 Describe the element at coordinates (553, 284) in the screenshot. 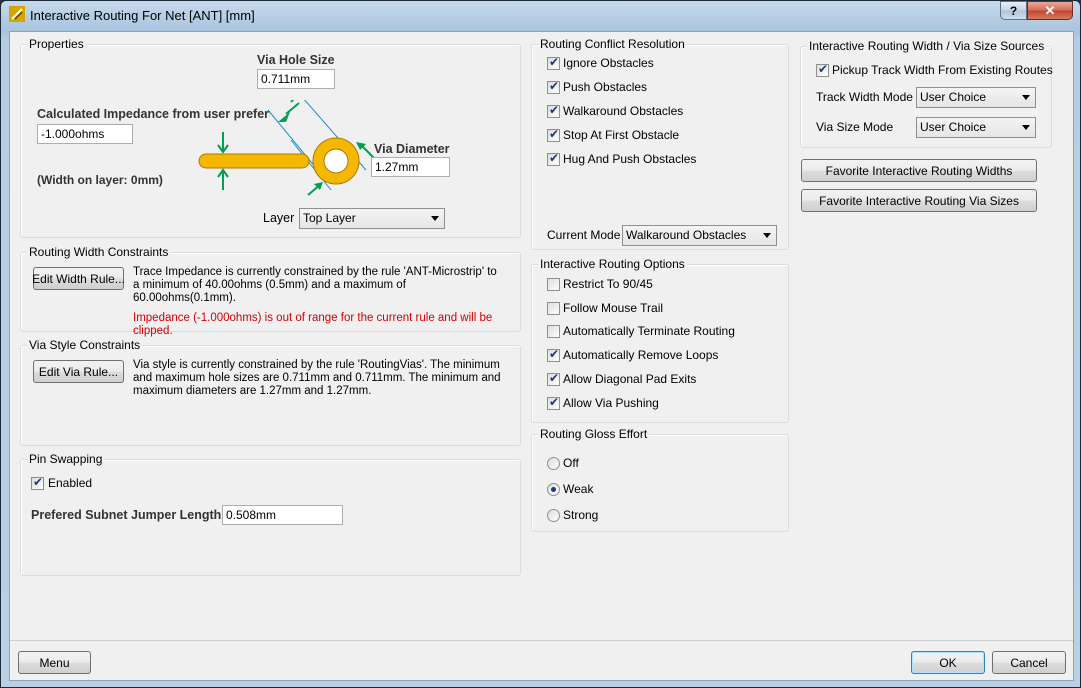

I see `restrict-9045-checkbox` at that location.